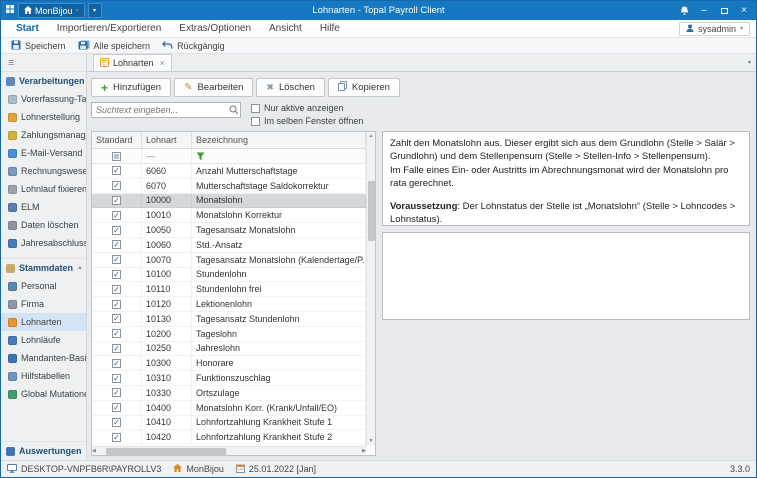 This screenshot has width=757, height=478. What do you see at coordinates (43, 322) in the screenshot?
I see `sidebar-item-lohnarten: Lohnarten` at bounding box center [43, 322].